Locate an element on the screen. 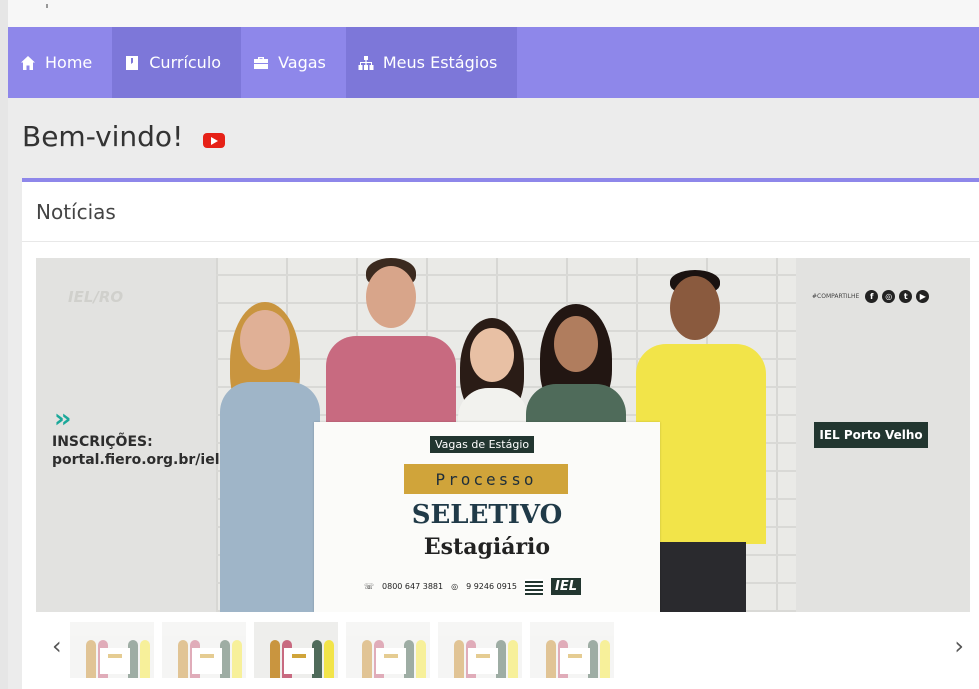 This screenshot has height=689, width=979. main-navbar: Home Currículo Vagas Meus Estágios is located at coordinates (493, 62).